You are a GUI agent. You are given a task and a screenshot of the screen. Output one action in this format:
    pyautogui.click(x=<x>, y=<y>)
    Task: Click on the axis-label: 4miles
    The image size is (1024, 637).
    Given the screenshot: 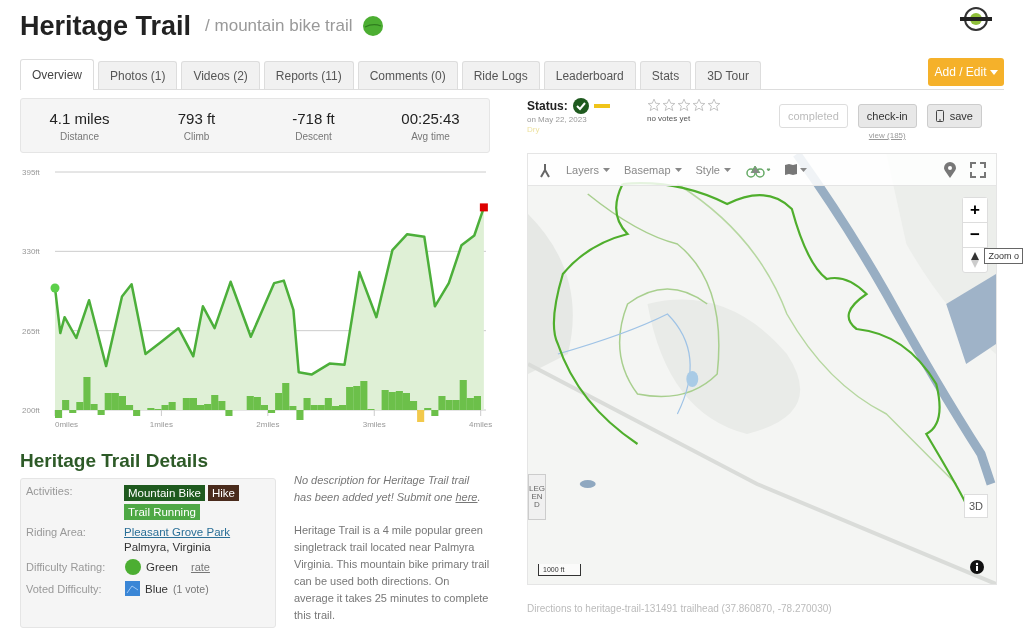 What is the action you would take?
    pyautogui.click(x=481, y=424)
    